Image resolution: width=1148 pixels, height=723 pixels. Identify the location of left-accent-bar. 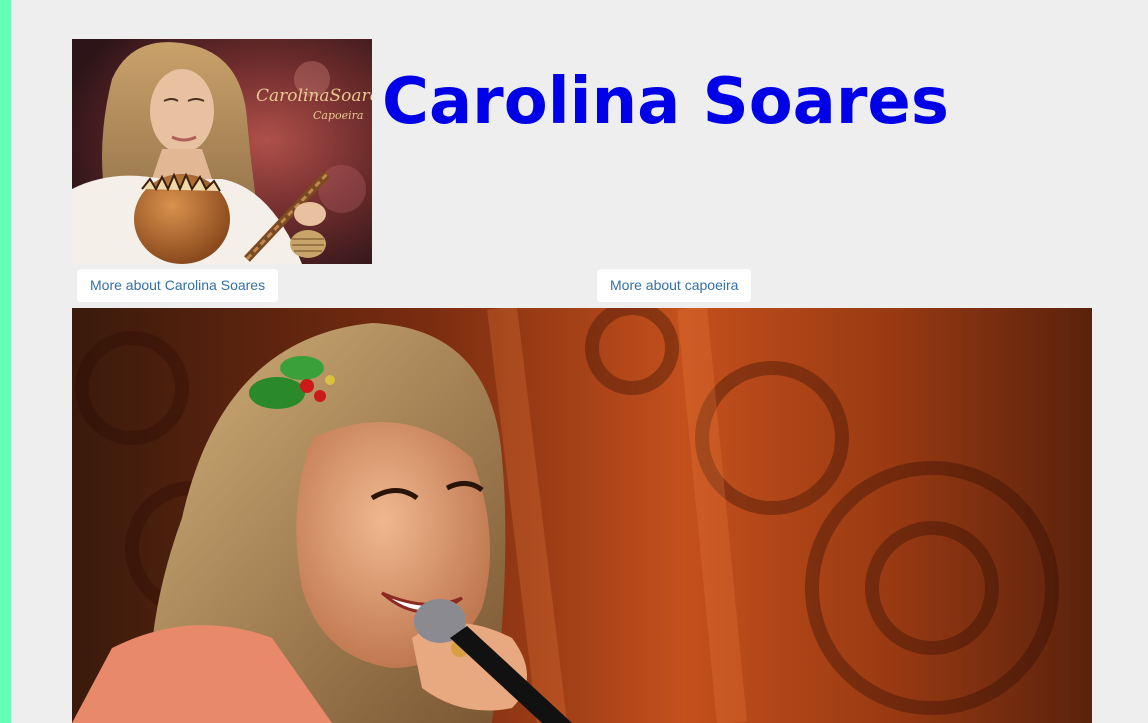
(5, 361).